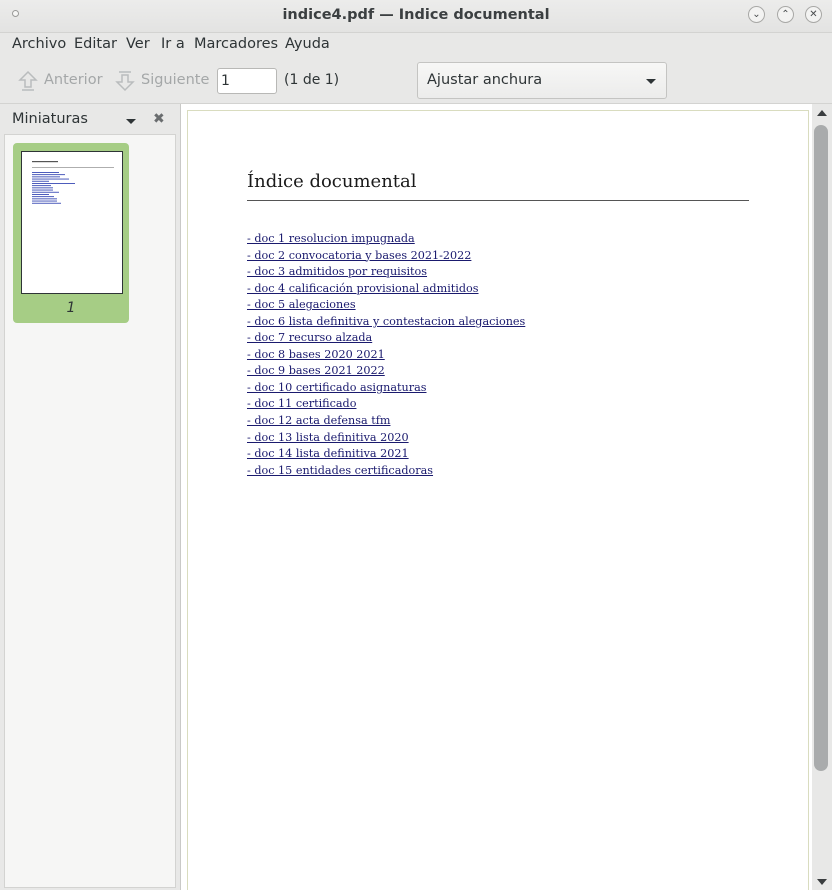 The image size is (832, 890). Describe the element at coordinates (651, 81) in the screenshot. I see `dropdown-arrow-icon` at that location.